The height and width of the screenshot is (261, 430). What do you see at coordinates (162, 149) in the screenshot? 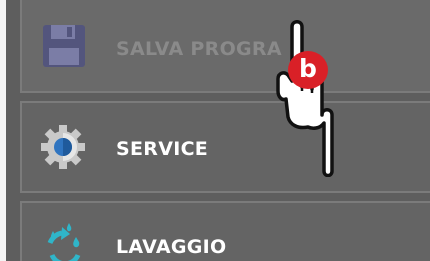
I see `menu-item-label: SERVICE` at bounding box center [162, 149].